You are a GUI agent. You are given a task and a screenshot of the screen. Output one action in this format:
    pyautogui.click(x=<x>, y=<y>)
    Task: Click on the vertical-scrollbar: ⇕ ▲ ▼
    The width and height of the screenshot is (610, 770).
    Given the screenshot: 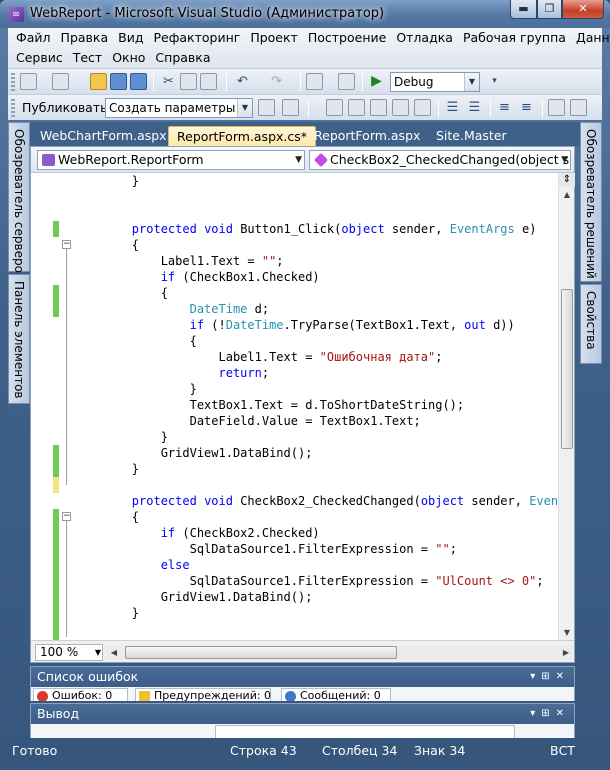 What is the action you would take?
    pyautogui.click(x=566, y=406)
    